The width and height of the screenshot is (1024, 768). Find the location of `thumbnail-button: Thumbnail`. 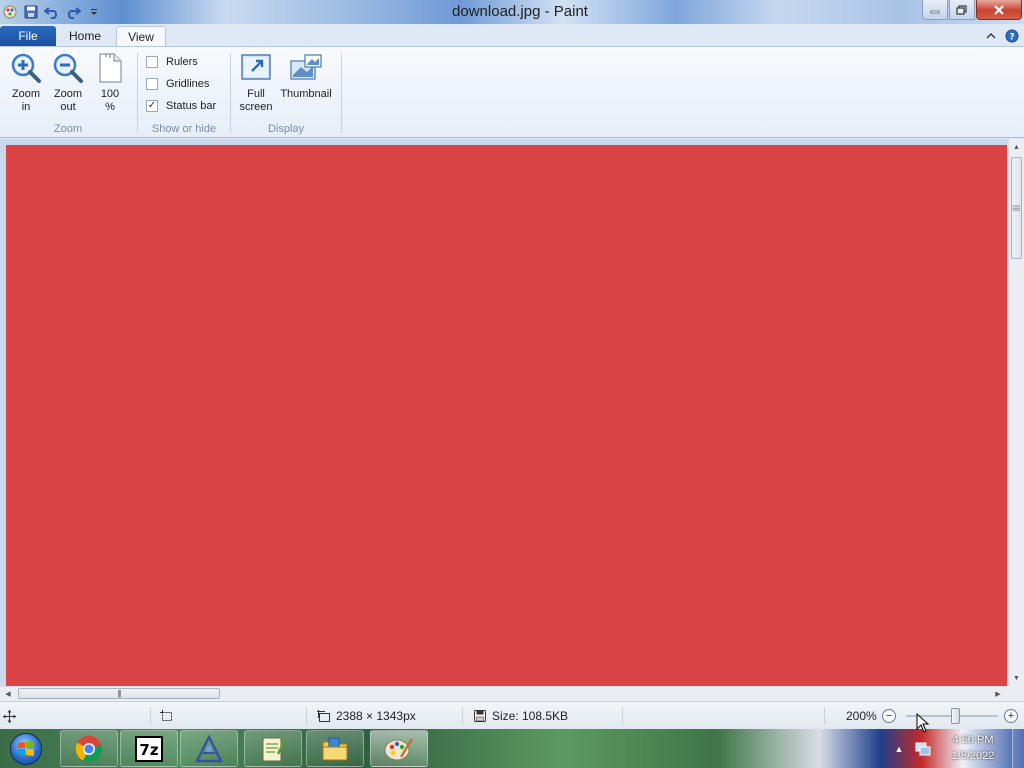

thumbnail-button: Thumbnail is located at coordinates (306, 84).